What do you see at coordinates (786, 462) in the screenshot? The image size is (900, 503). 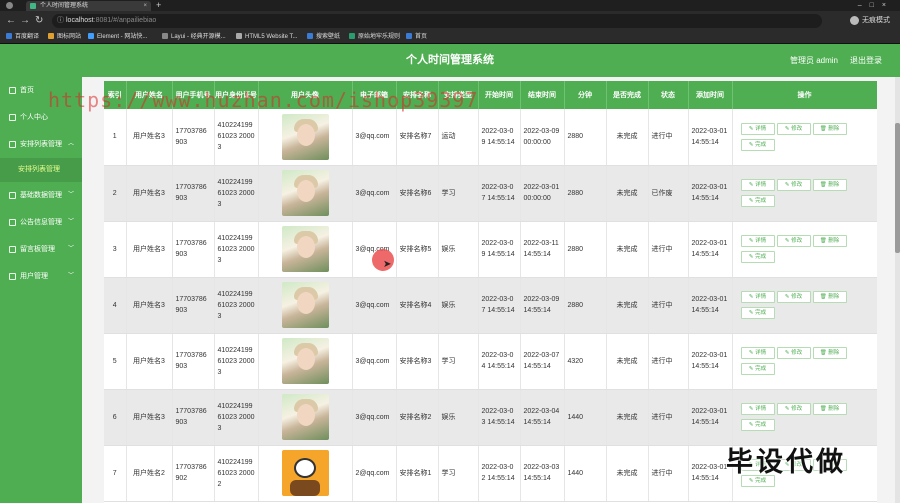 I see `promo-stamp: 毕设代做` at bounding box center [786, 462].